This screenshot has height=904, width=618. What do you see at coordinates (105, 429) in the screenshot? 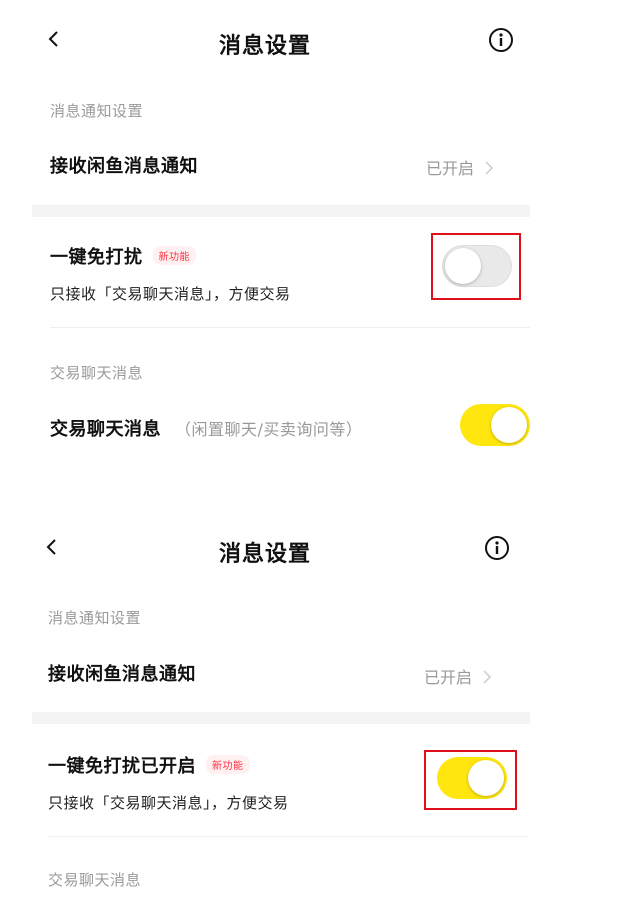
I see `trade-chat-title: 交易聊天消息` at bounding box center [105, 429].